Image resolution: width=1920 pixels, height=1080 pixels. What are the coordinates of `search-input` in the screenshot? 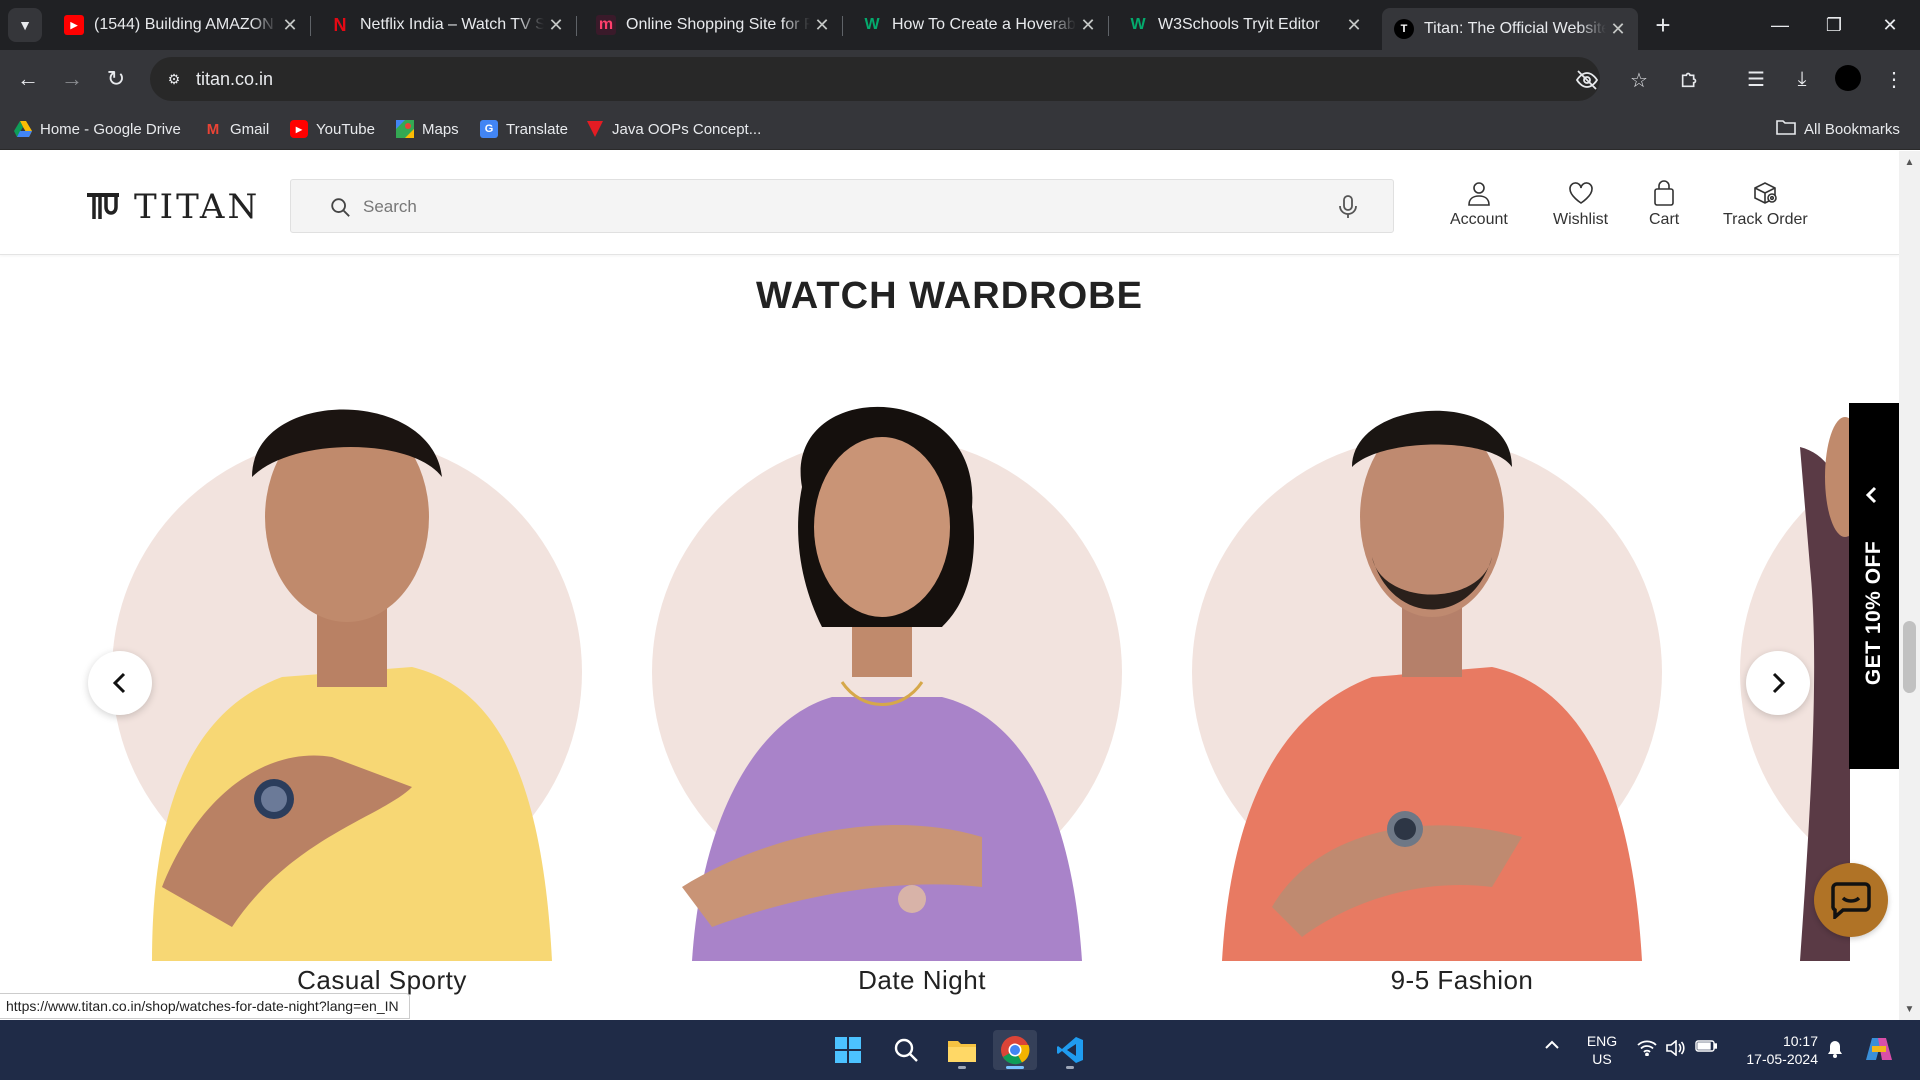 It's located at (813, 207).